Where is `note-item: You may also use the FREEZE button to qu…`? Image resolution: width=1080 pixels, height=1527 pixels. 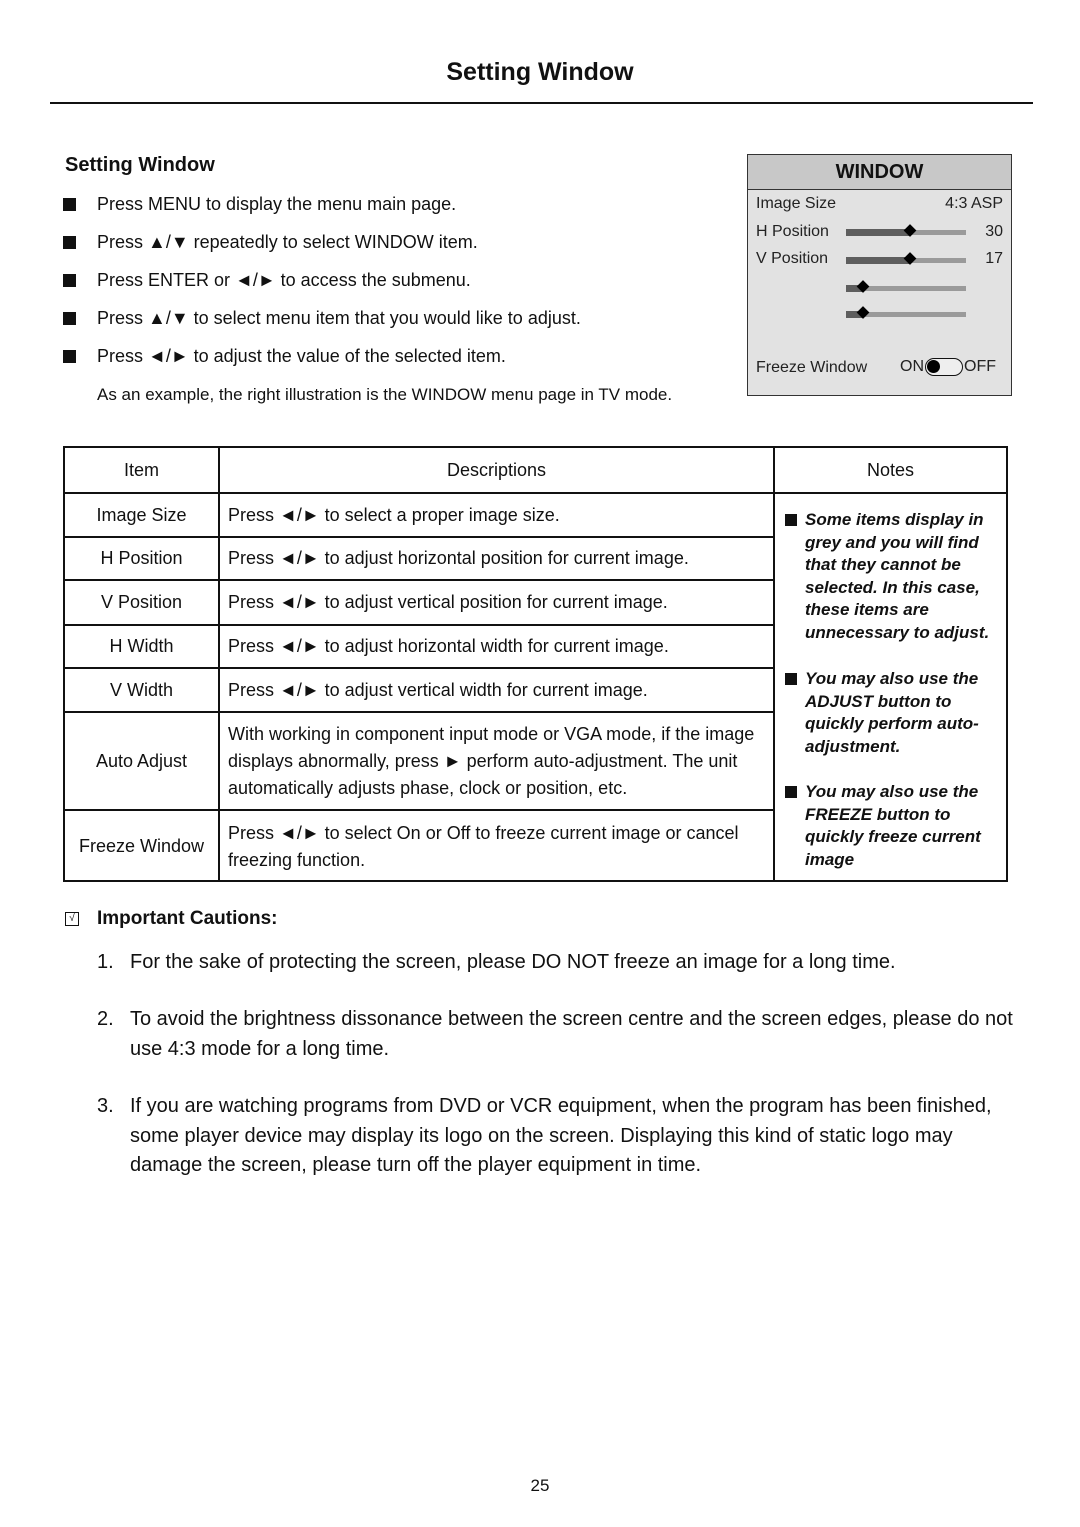 note-item: You may also use the FREEZE button to qu… is located at coordinates (893, 826).